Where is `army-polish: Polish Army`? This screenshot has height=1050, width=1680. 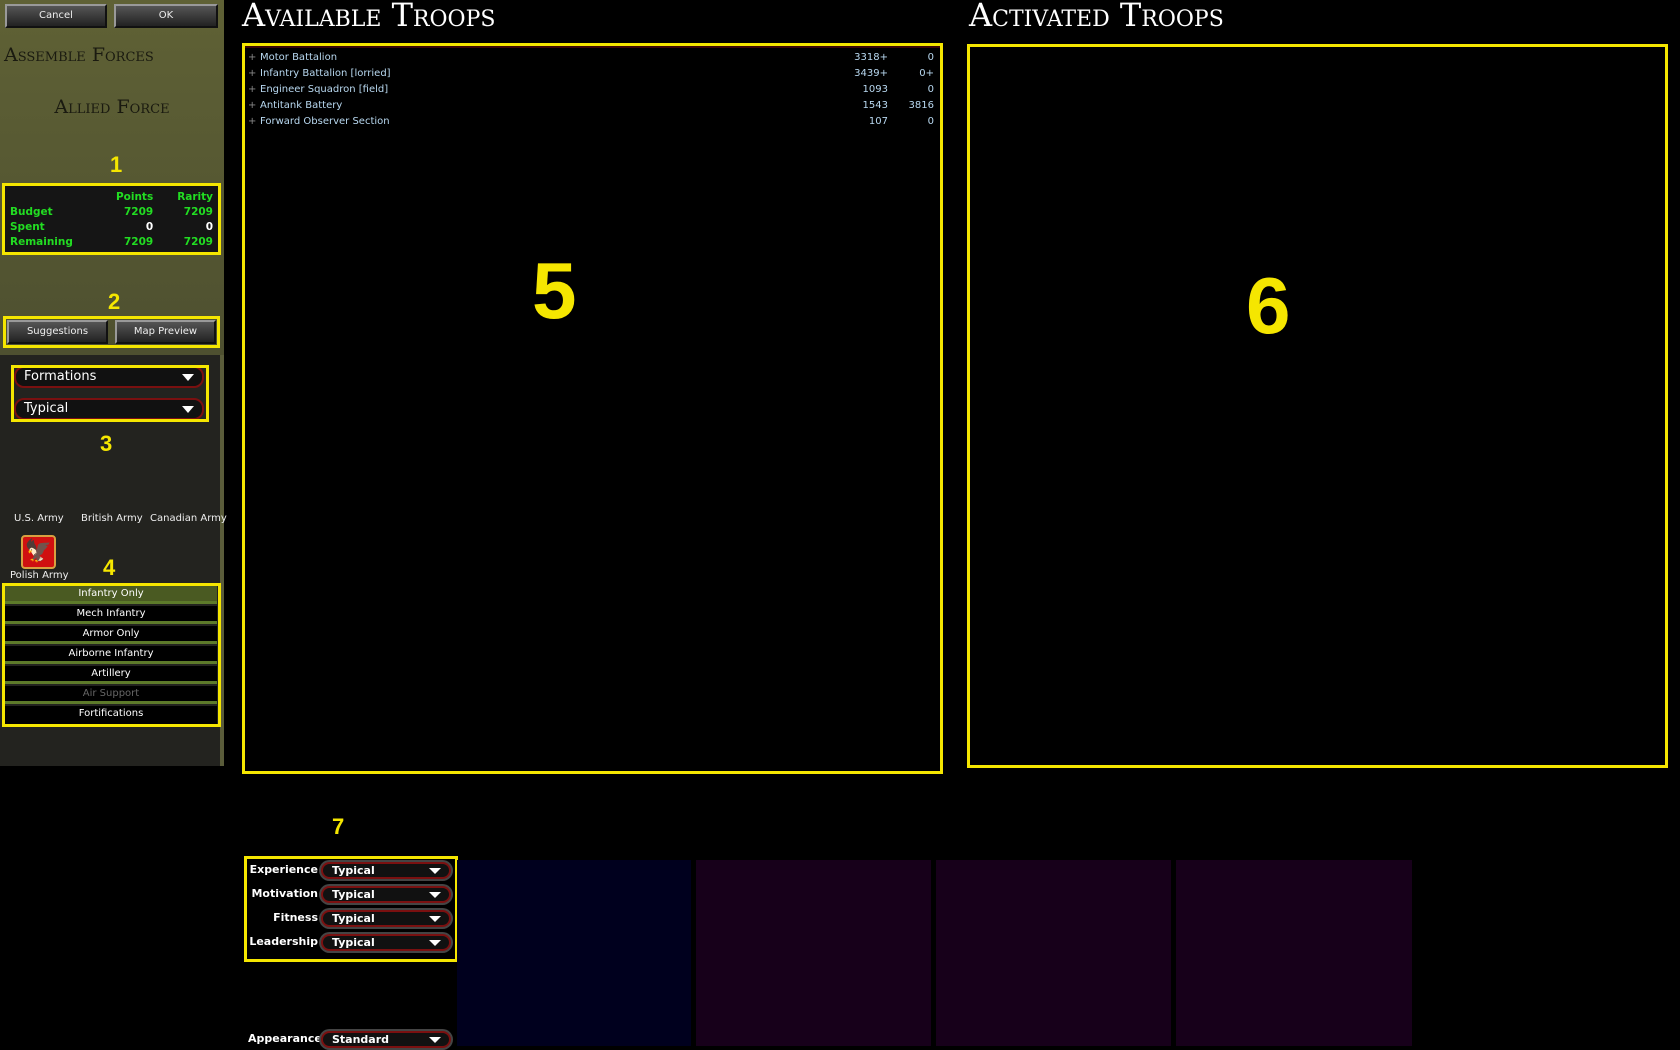
army-polish: Polish Army is located at coordinates (39, 575).